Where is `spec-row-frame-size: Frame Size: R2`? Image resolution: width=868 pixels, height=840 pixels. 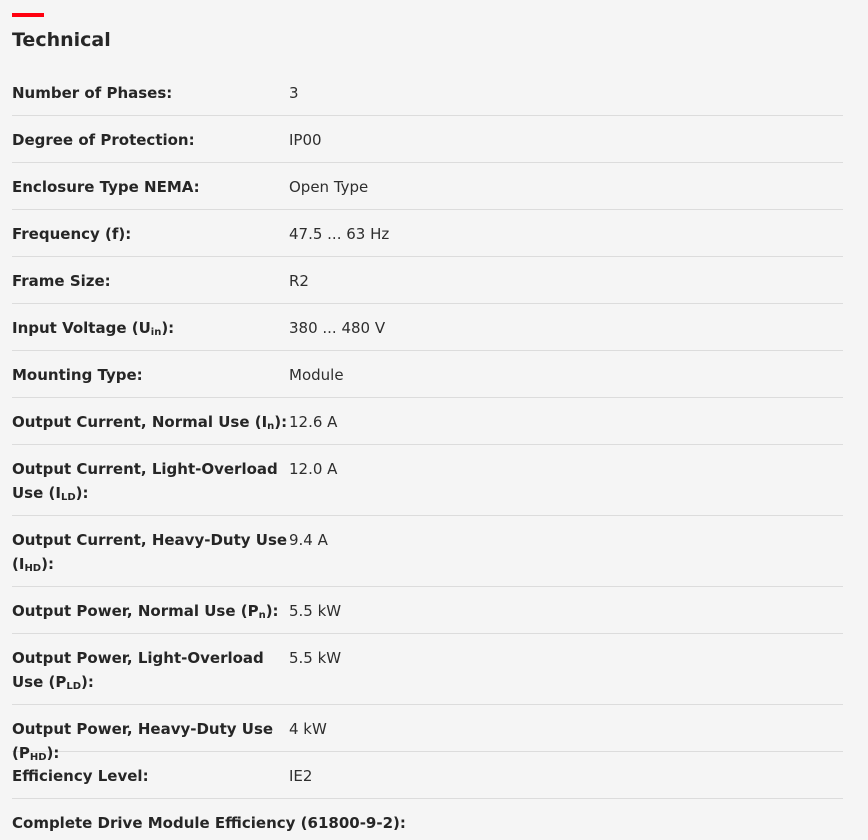 spec-row-frame-size: Frame Size: R2 is located at coordinates (427, 280).